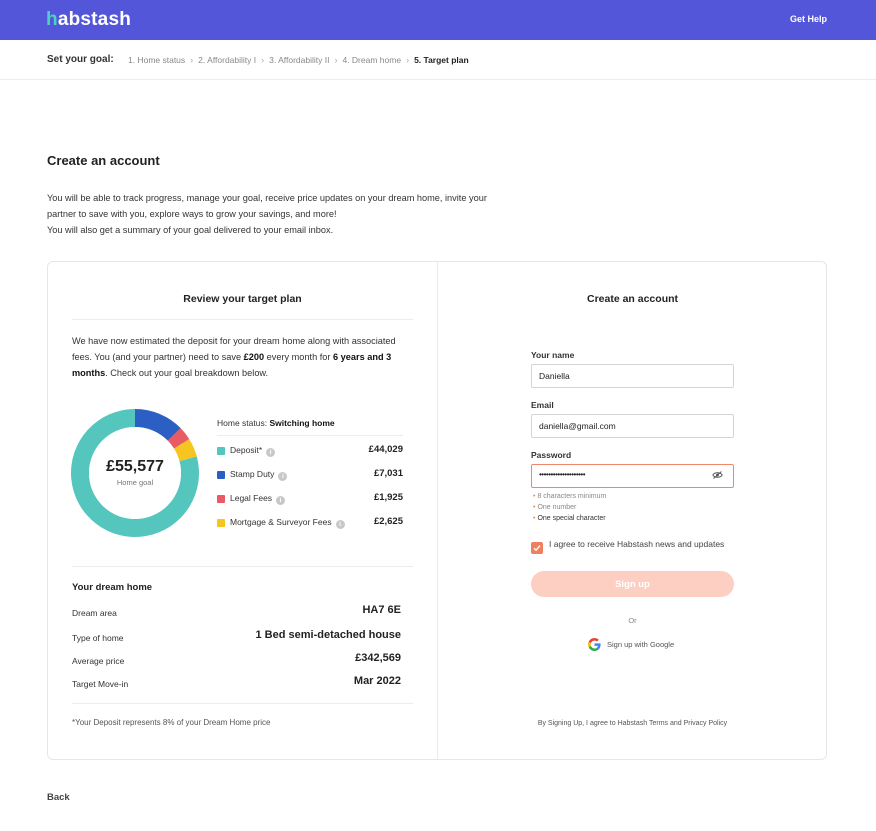 The width and height of the screenshot is (876, 831). I want to click on page-title: Create an account, so click(103, 160).